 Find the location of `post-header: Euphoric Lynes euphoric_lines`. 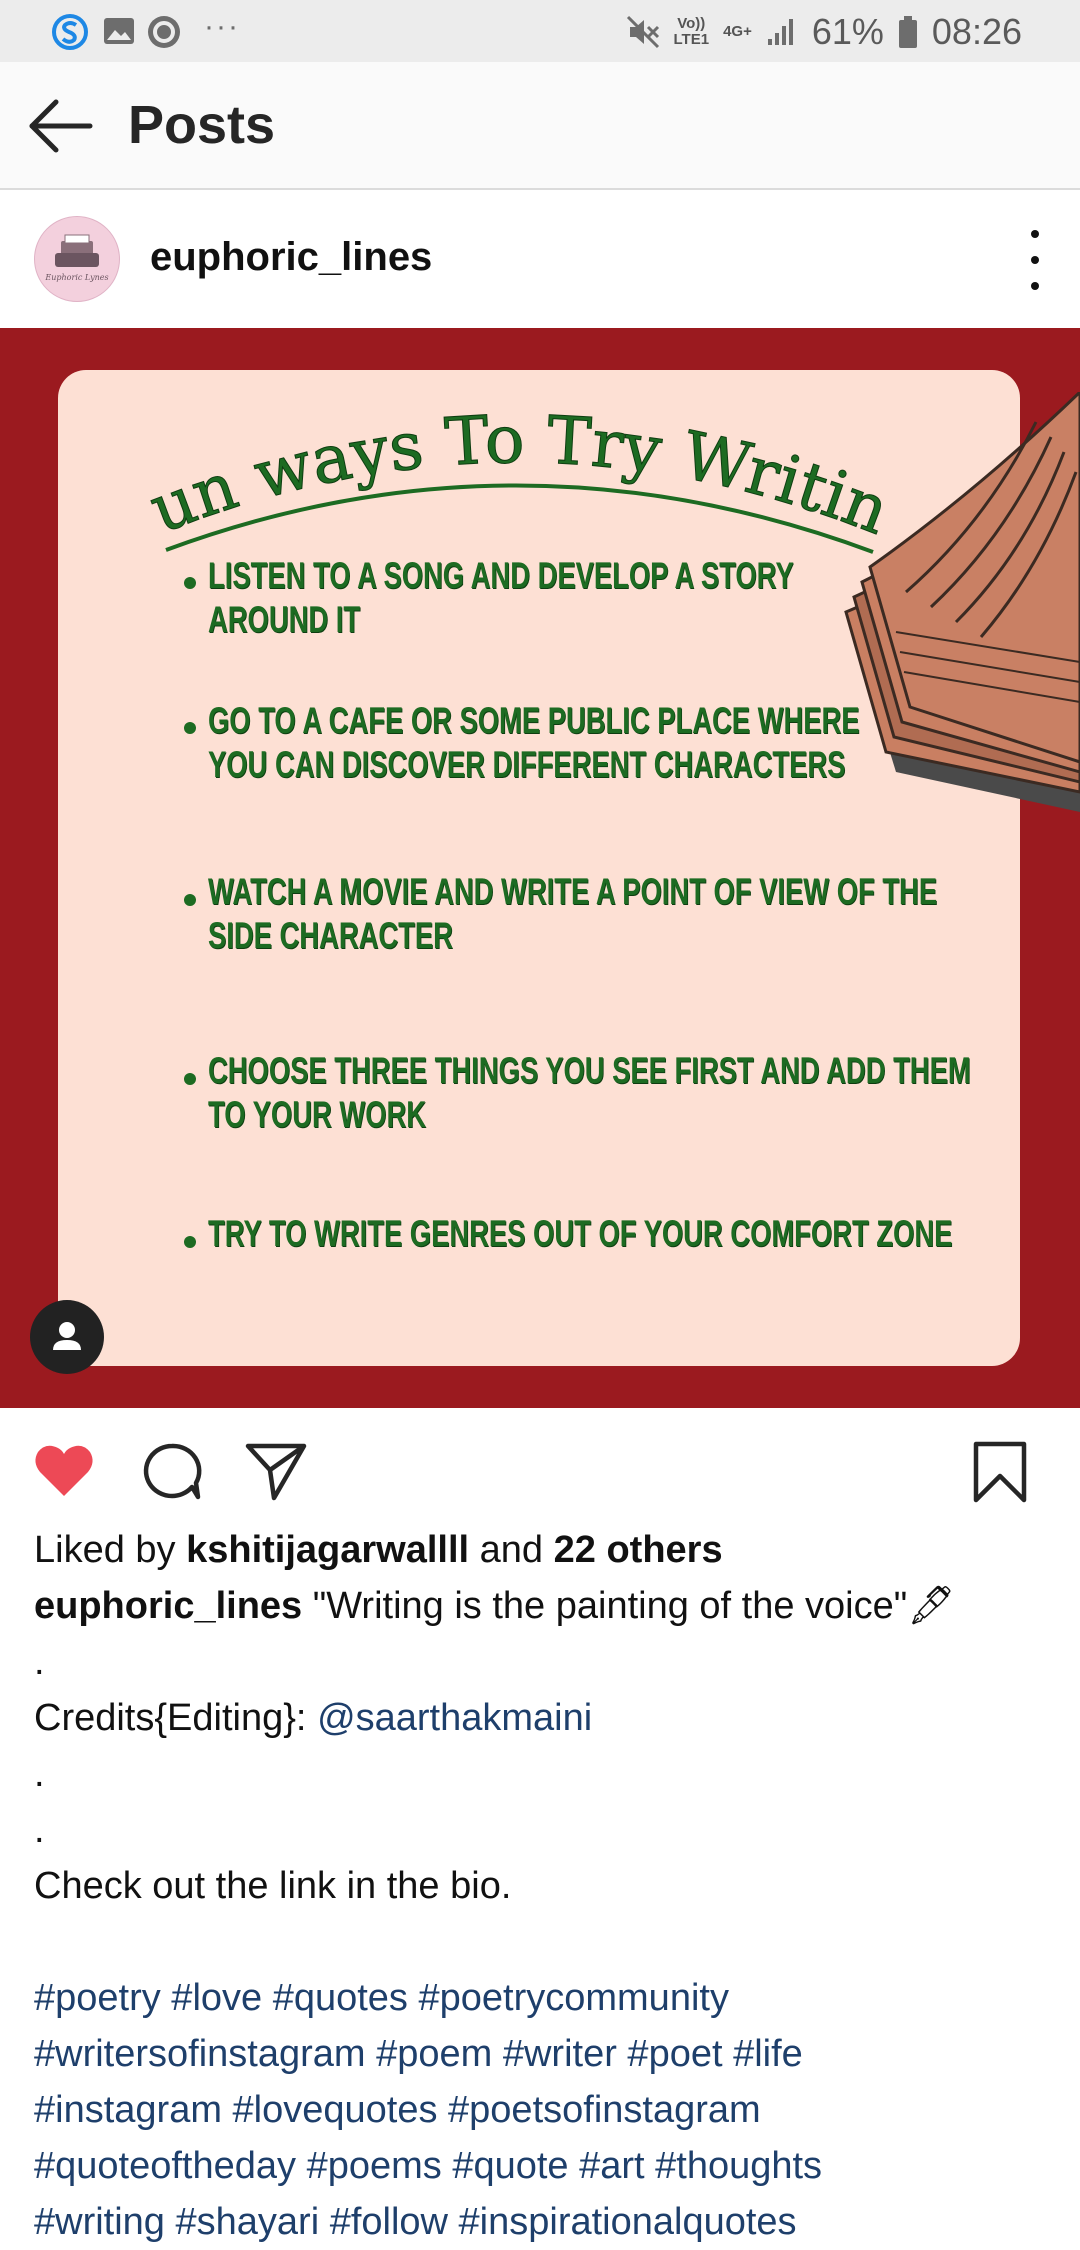

post-header: Euphoric Lynes euphoric_lines is located at coordinates (540, 259).